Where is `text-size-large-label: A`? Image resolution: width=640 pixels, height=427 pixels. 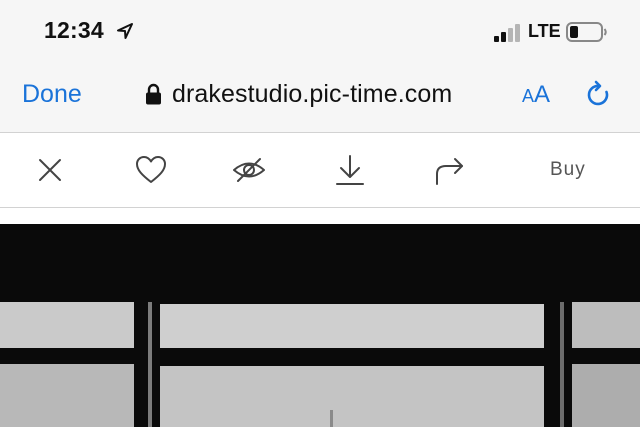
text-size-large-label: A is located at coordinates (542, 94).